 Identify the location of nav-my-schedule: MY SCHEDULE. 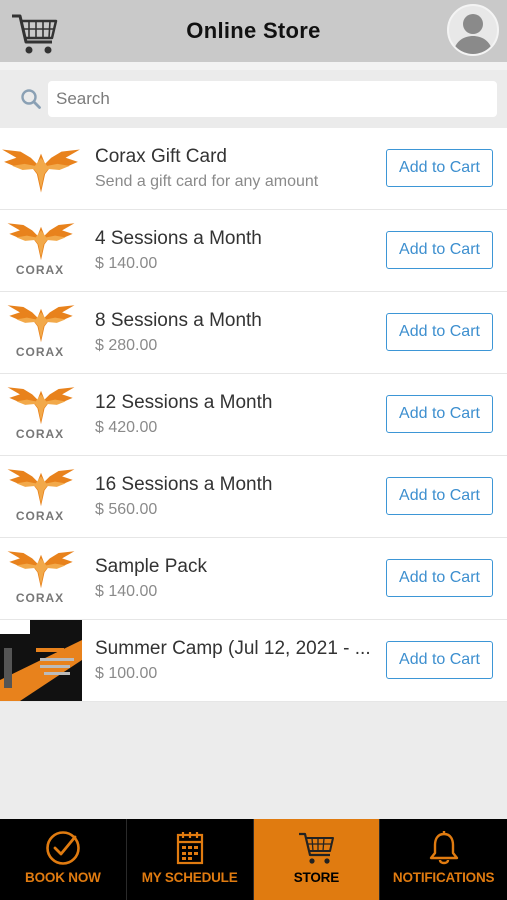
(190, 859).